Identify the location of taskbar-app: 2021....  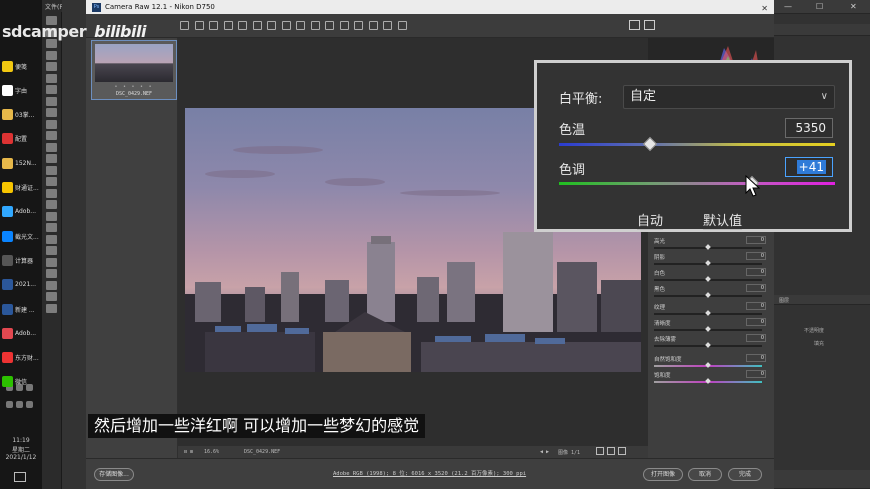
(21, 285).